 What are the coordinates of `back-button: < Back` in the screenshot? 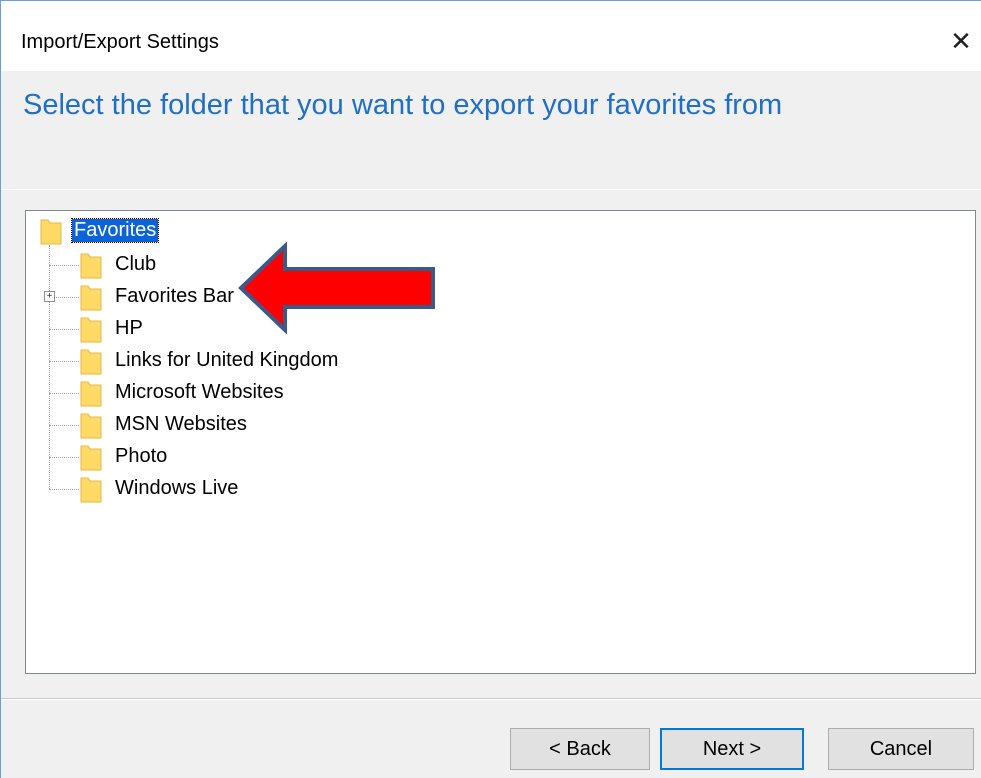 It's located at (580, 749).